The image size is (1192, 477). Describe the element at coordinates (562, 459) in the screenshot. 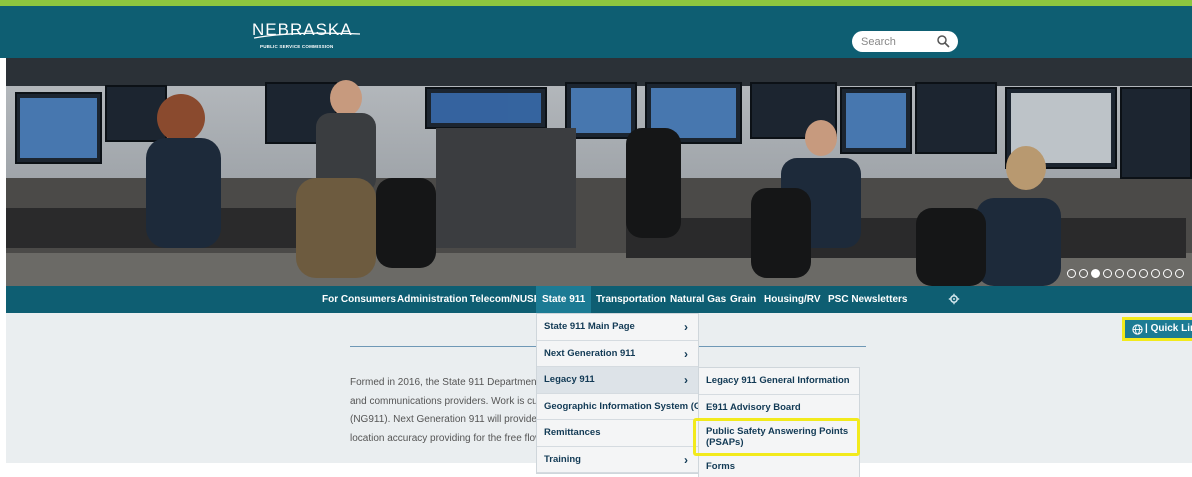

I see `menu-item-label: Training` at that location.